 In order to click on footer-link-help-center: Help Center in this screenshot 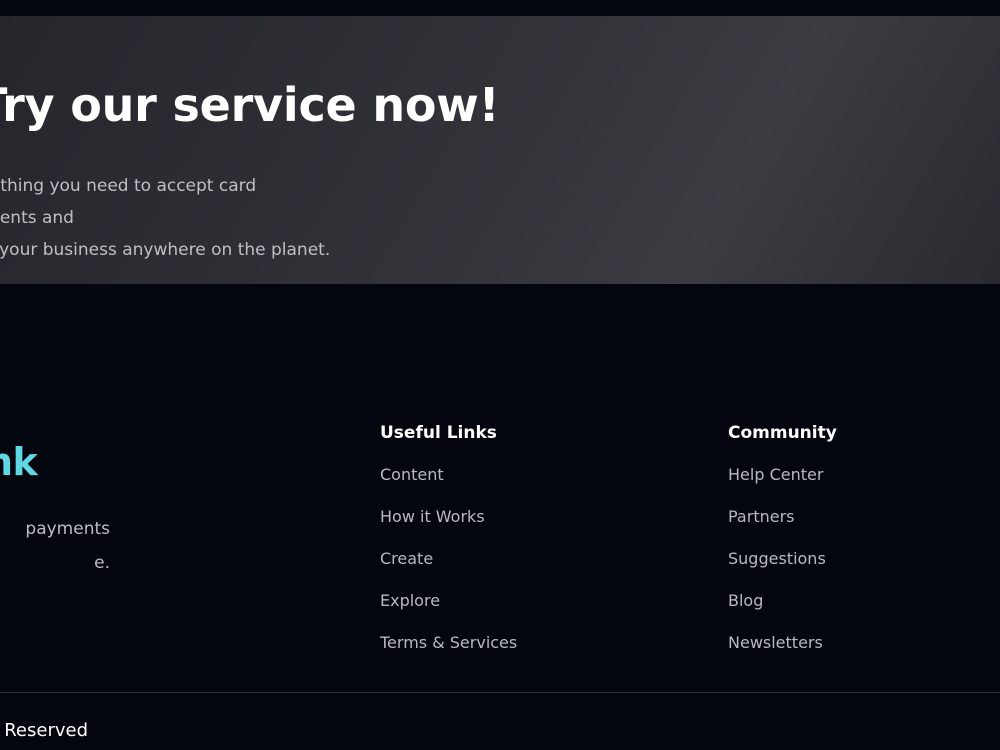, I will do `click(775, 475)`.